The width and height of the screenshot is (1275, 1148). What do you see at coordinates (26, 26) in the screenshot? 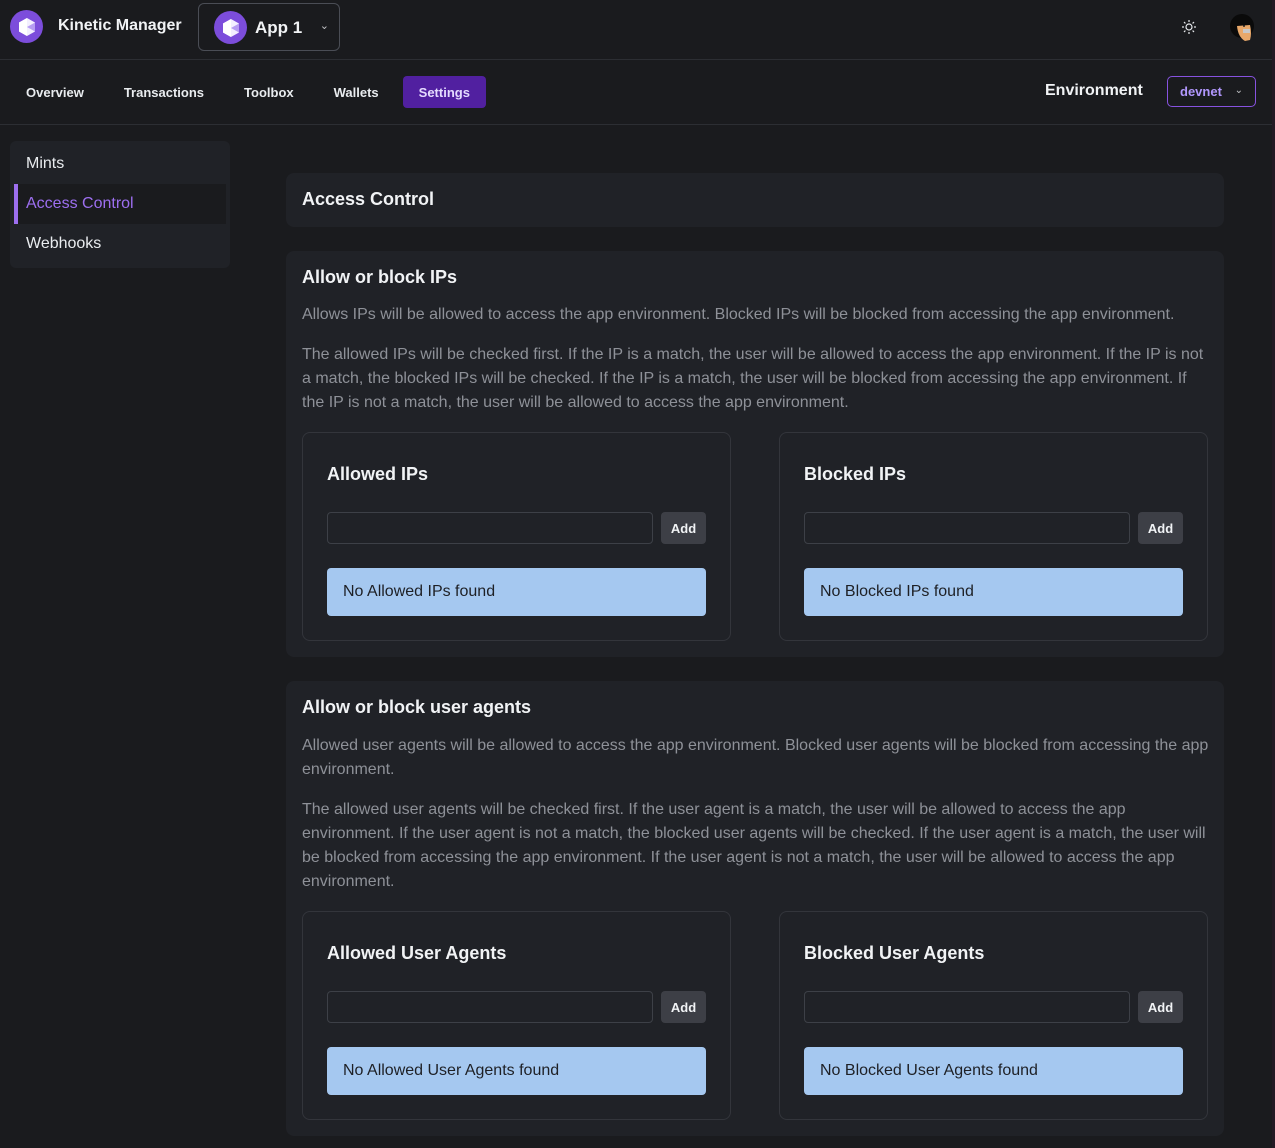
I see `kinetic-logo-icon` at bounding box center [26, 26].